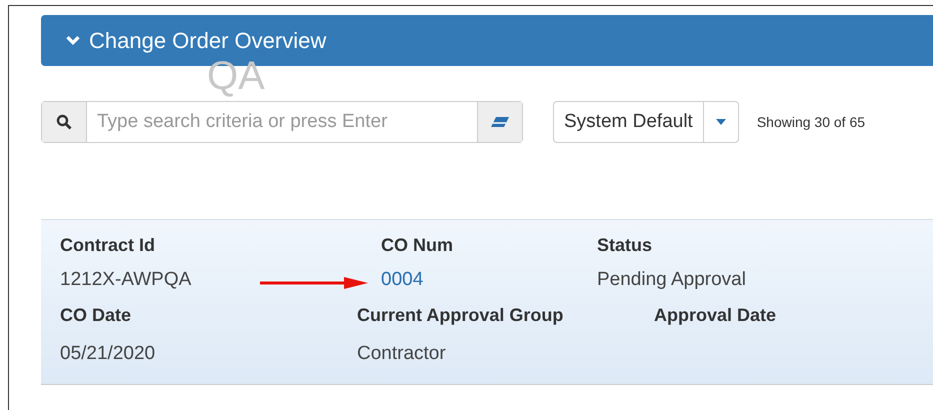 The height and width of the screenshot is (410, 933). What do you see at coordinates (402, 280) in the screenshot?
I see `co-number-link: 0004` at bounding box center [402, 280].